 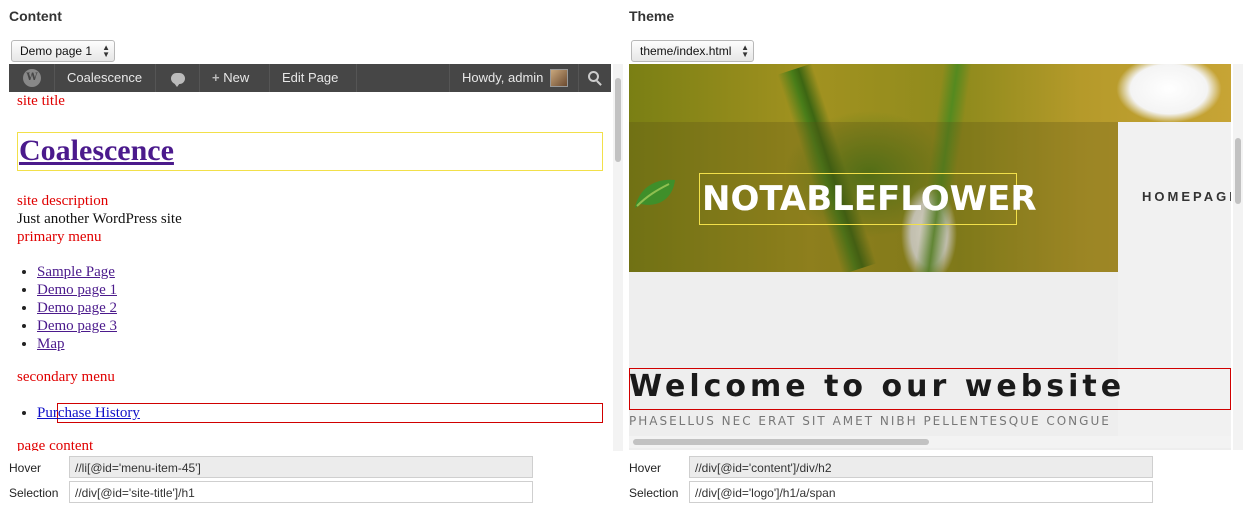 I want to click on theme-vertical-scrollbar, so click(x=1238, y=257).